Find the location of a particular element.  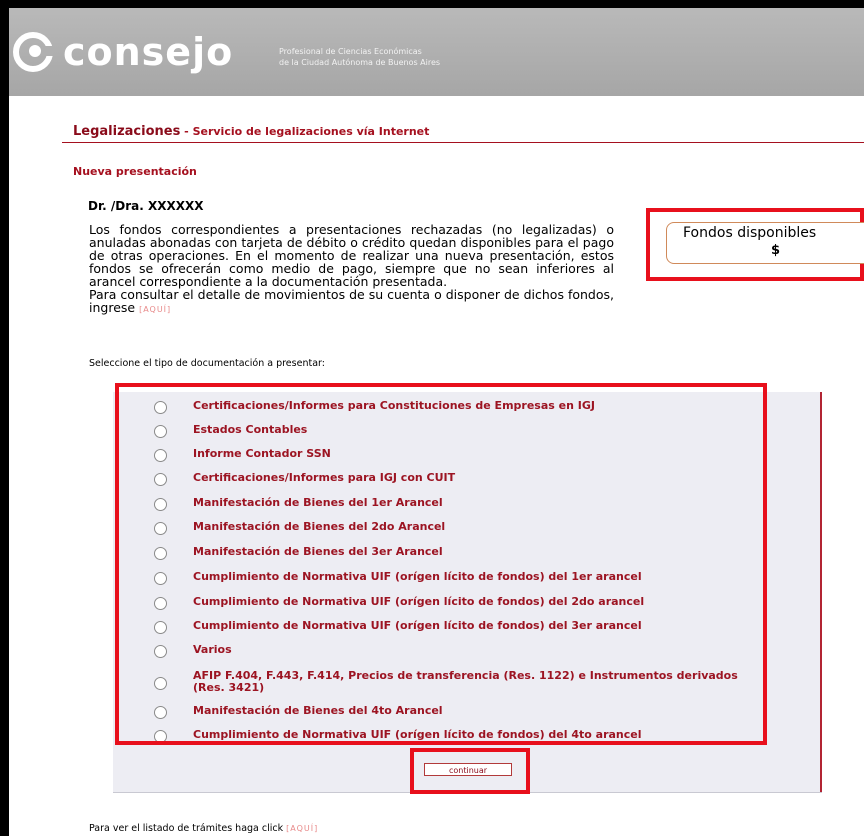

window-left-border is located at coordinates (4, 418).